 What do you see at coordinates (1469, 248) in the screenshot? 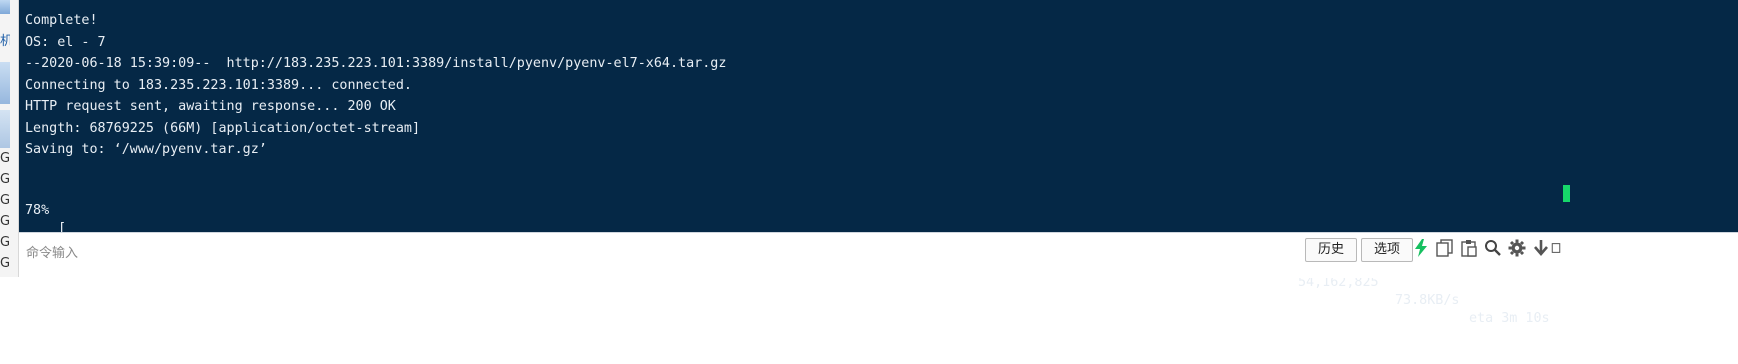
I see `paste-icon` at bounding box center [1469, 248].